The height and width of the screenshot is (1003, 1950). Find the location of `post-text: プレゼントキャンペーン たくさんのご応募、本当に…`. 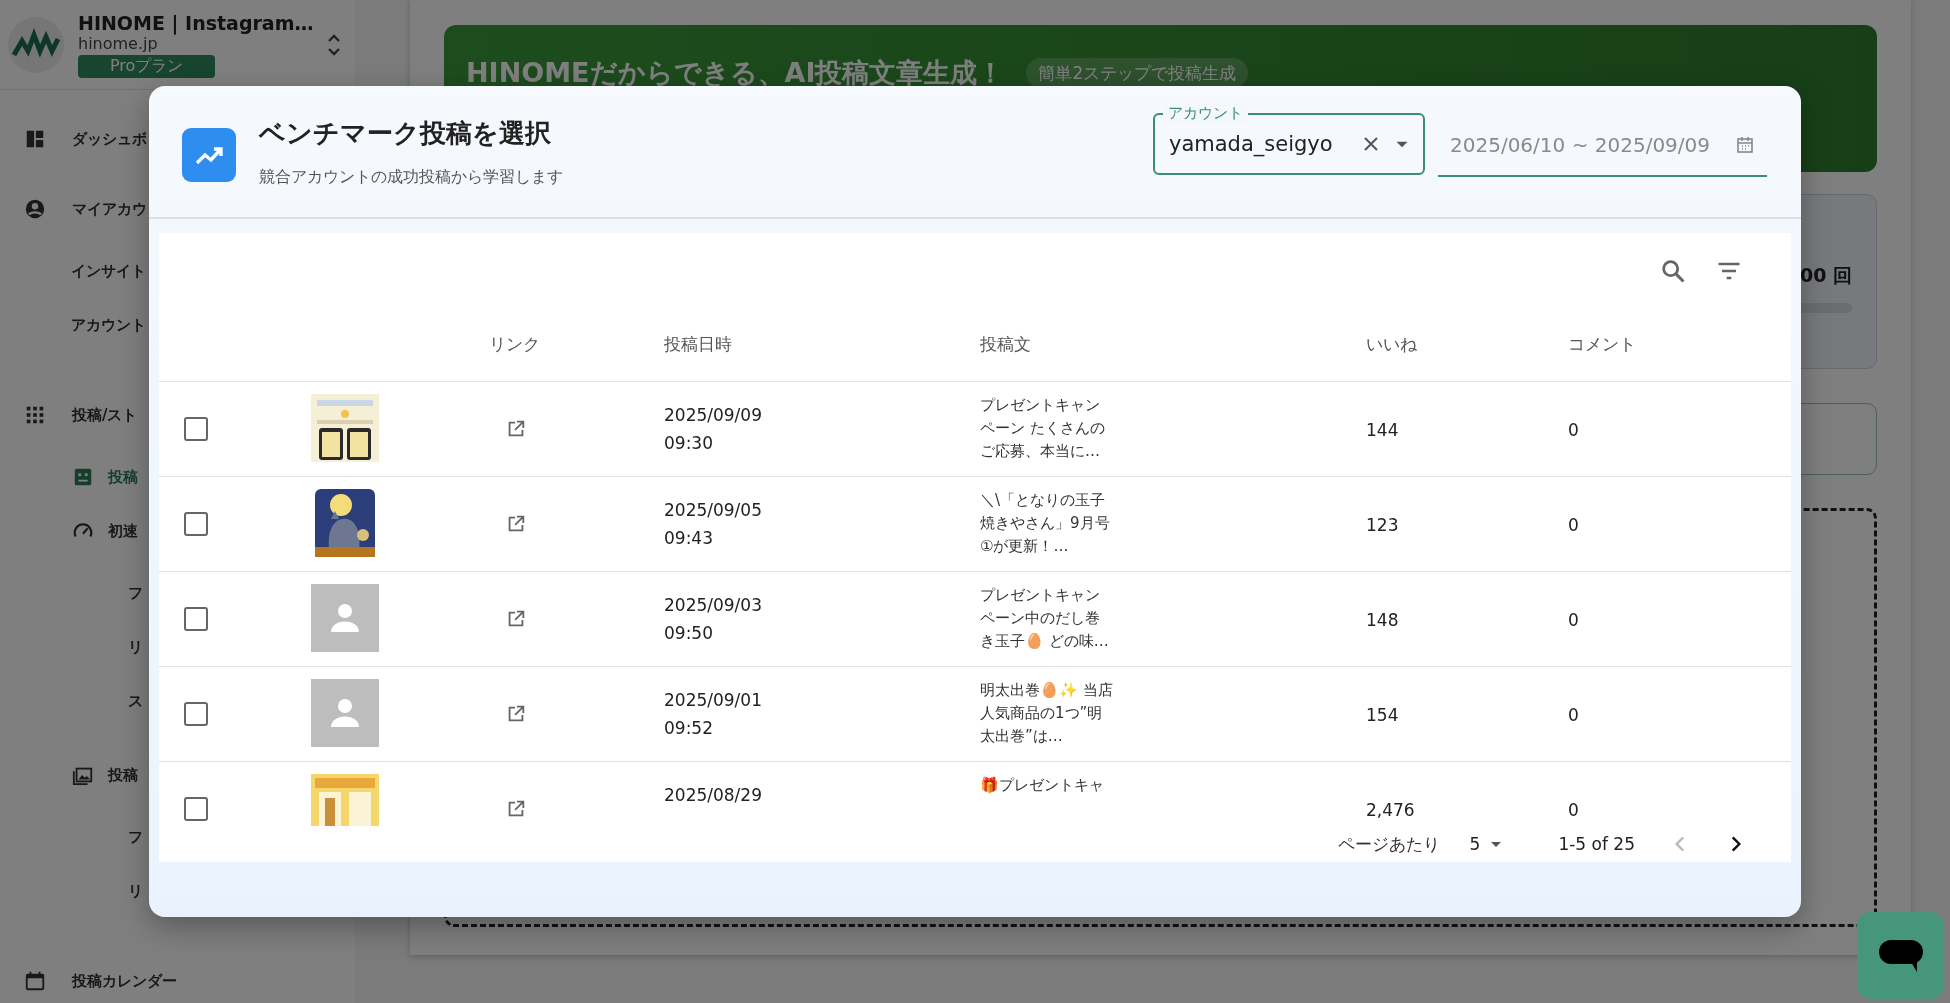

post-text: プレゼントキャンペーン たくさんのご応募、本当に… is located at coordinates (1043, 428).